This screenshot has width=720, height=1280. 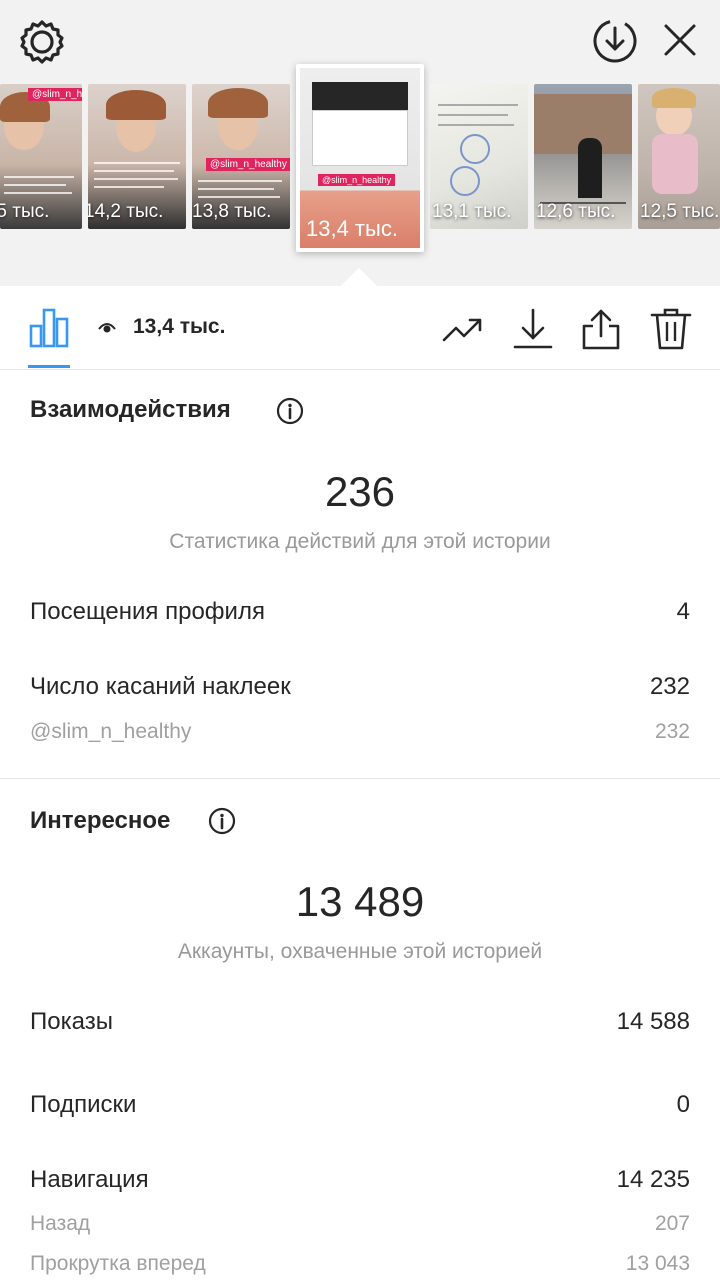 I want to click on gear-icon, so click(x=42, y=42).